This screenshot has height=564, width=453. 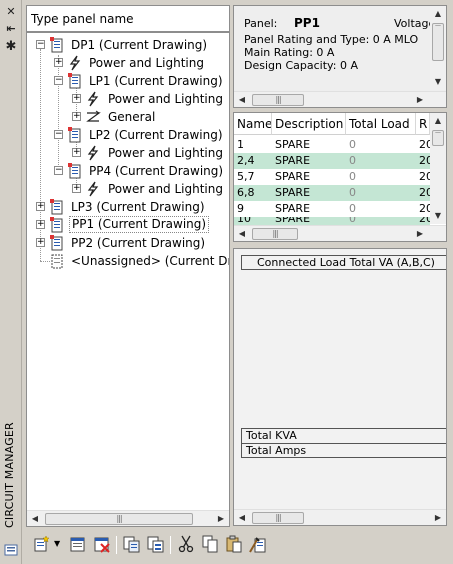 What do you see at coordinates (332, 221) in the screenshot?
I see `table-row: 10 SPARE 0 20` at bounding box center [332, 221].